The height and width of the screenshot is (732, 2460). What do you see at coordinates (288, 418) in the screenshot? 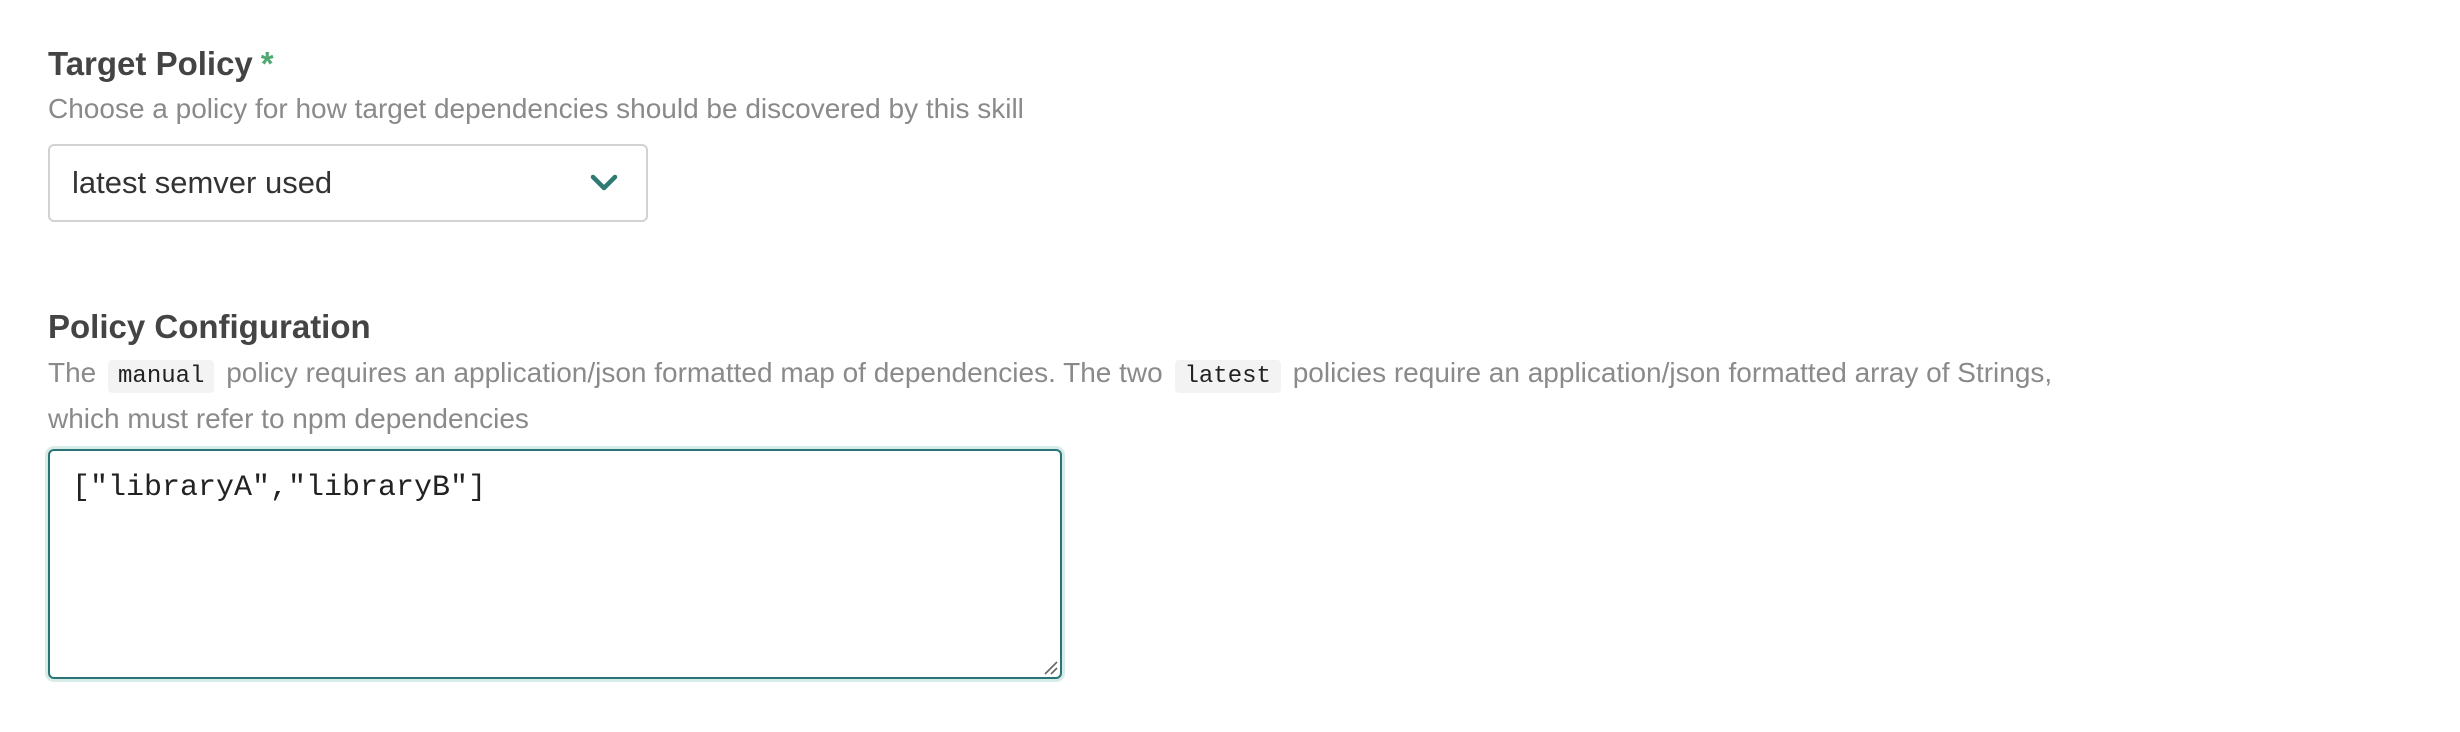
I see `policy-configuration-description-line2: which must refer to npm dependencies` at bounding box center [288, 418].